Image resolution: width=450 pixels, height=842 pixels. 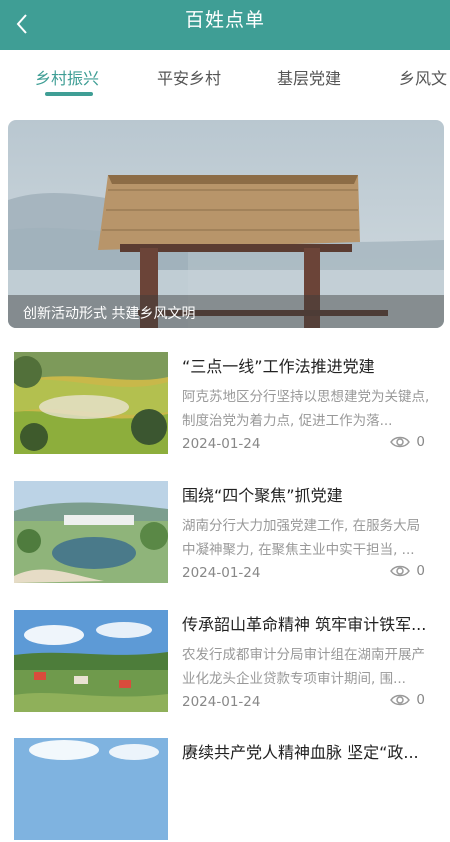 What do you see at coordinates (226, 311) in the screenshot?
I see `banner-caption-bar: 创新活动形式 共建乡风文明` at bounding box center [226, 311].